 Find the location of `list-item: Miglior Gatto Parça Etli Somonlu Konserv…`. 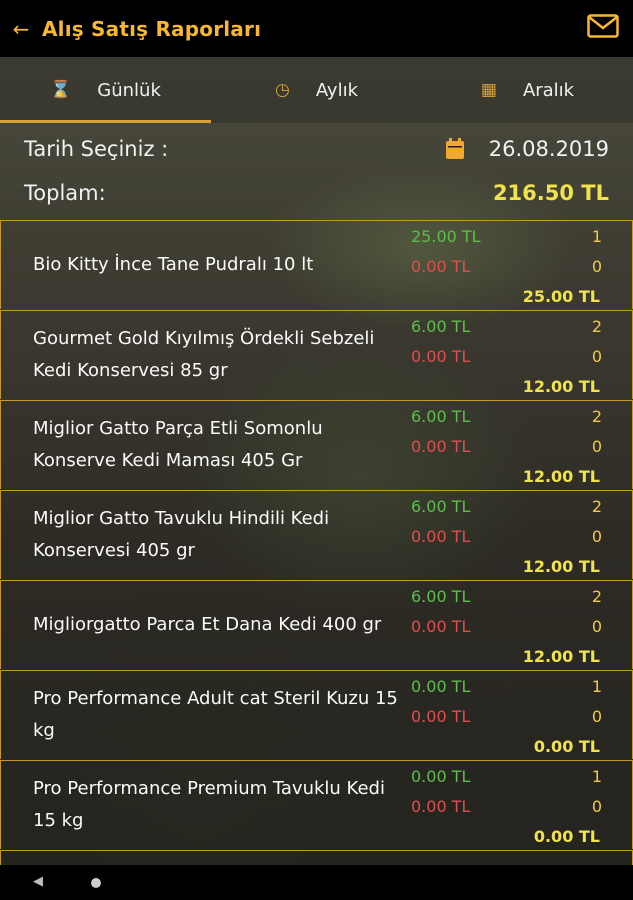

list-item: Miglior Gatto Parça Etli Somonlu Konserv… is located at coordinates (316, 444).